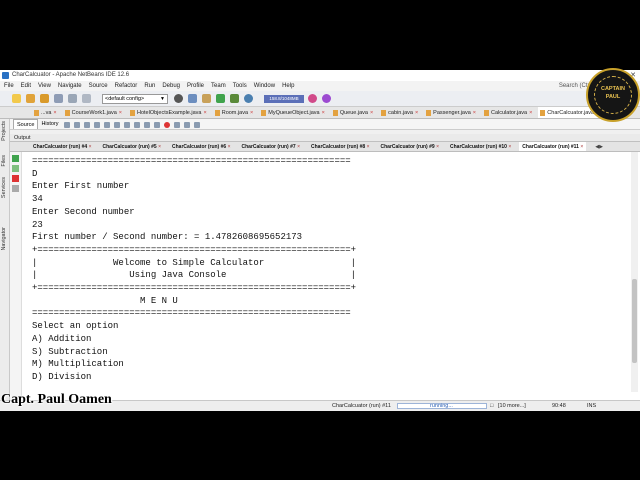  What do you see at coordinates (248, 98) in the screenshot?
I see `profile-icon` at bounding box center [248, 98].